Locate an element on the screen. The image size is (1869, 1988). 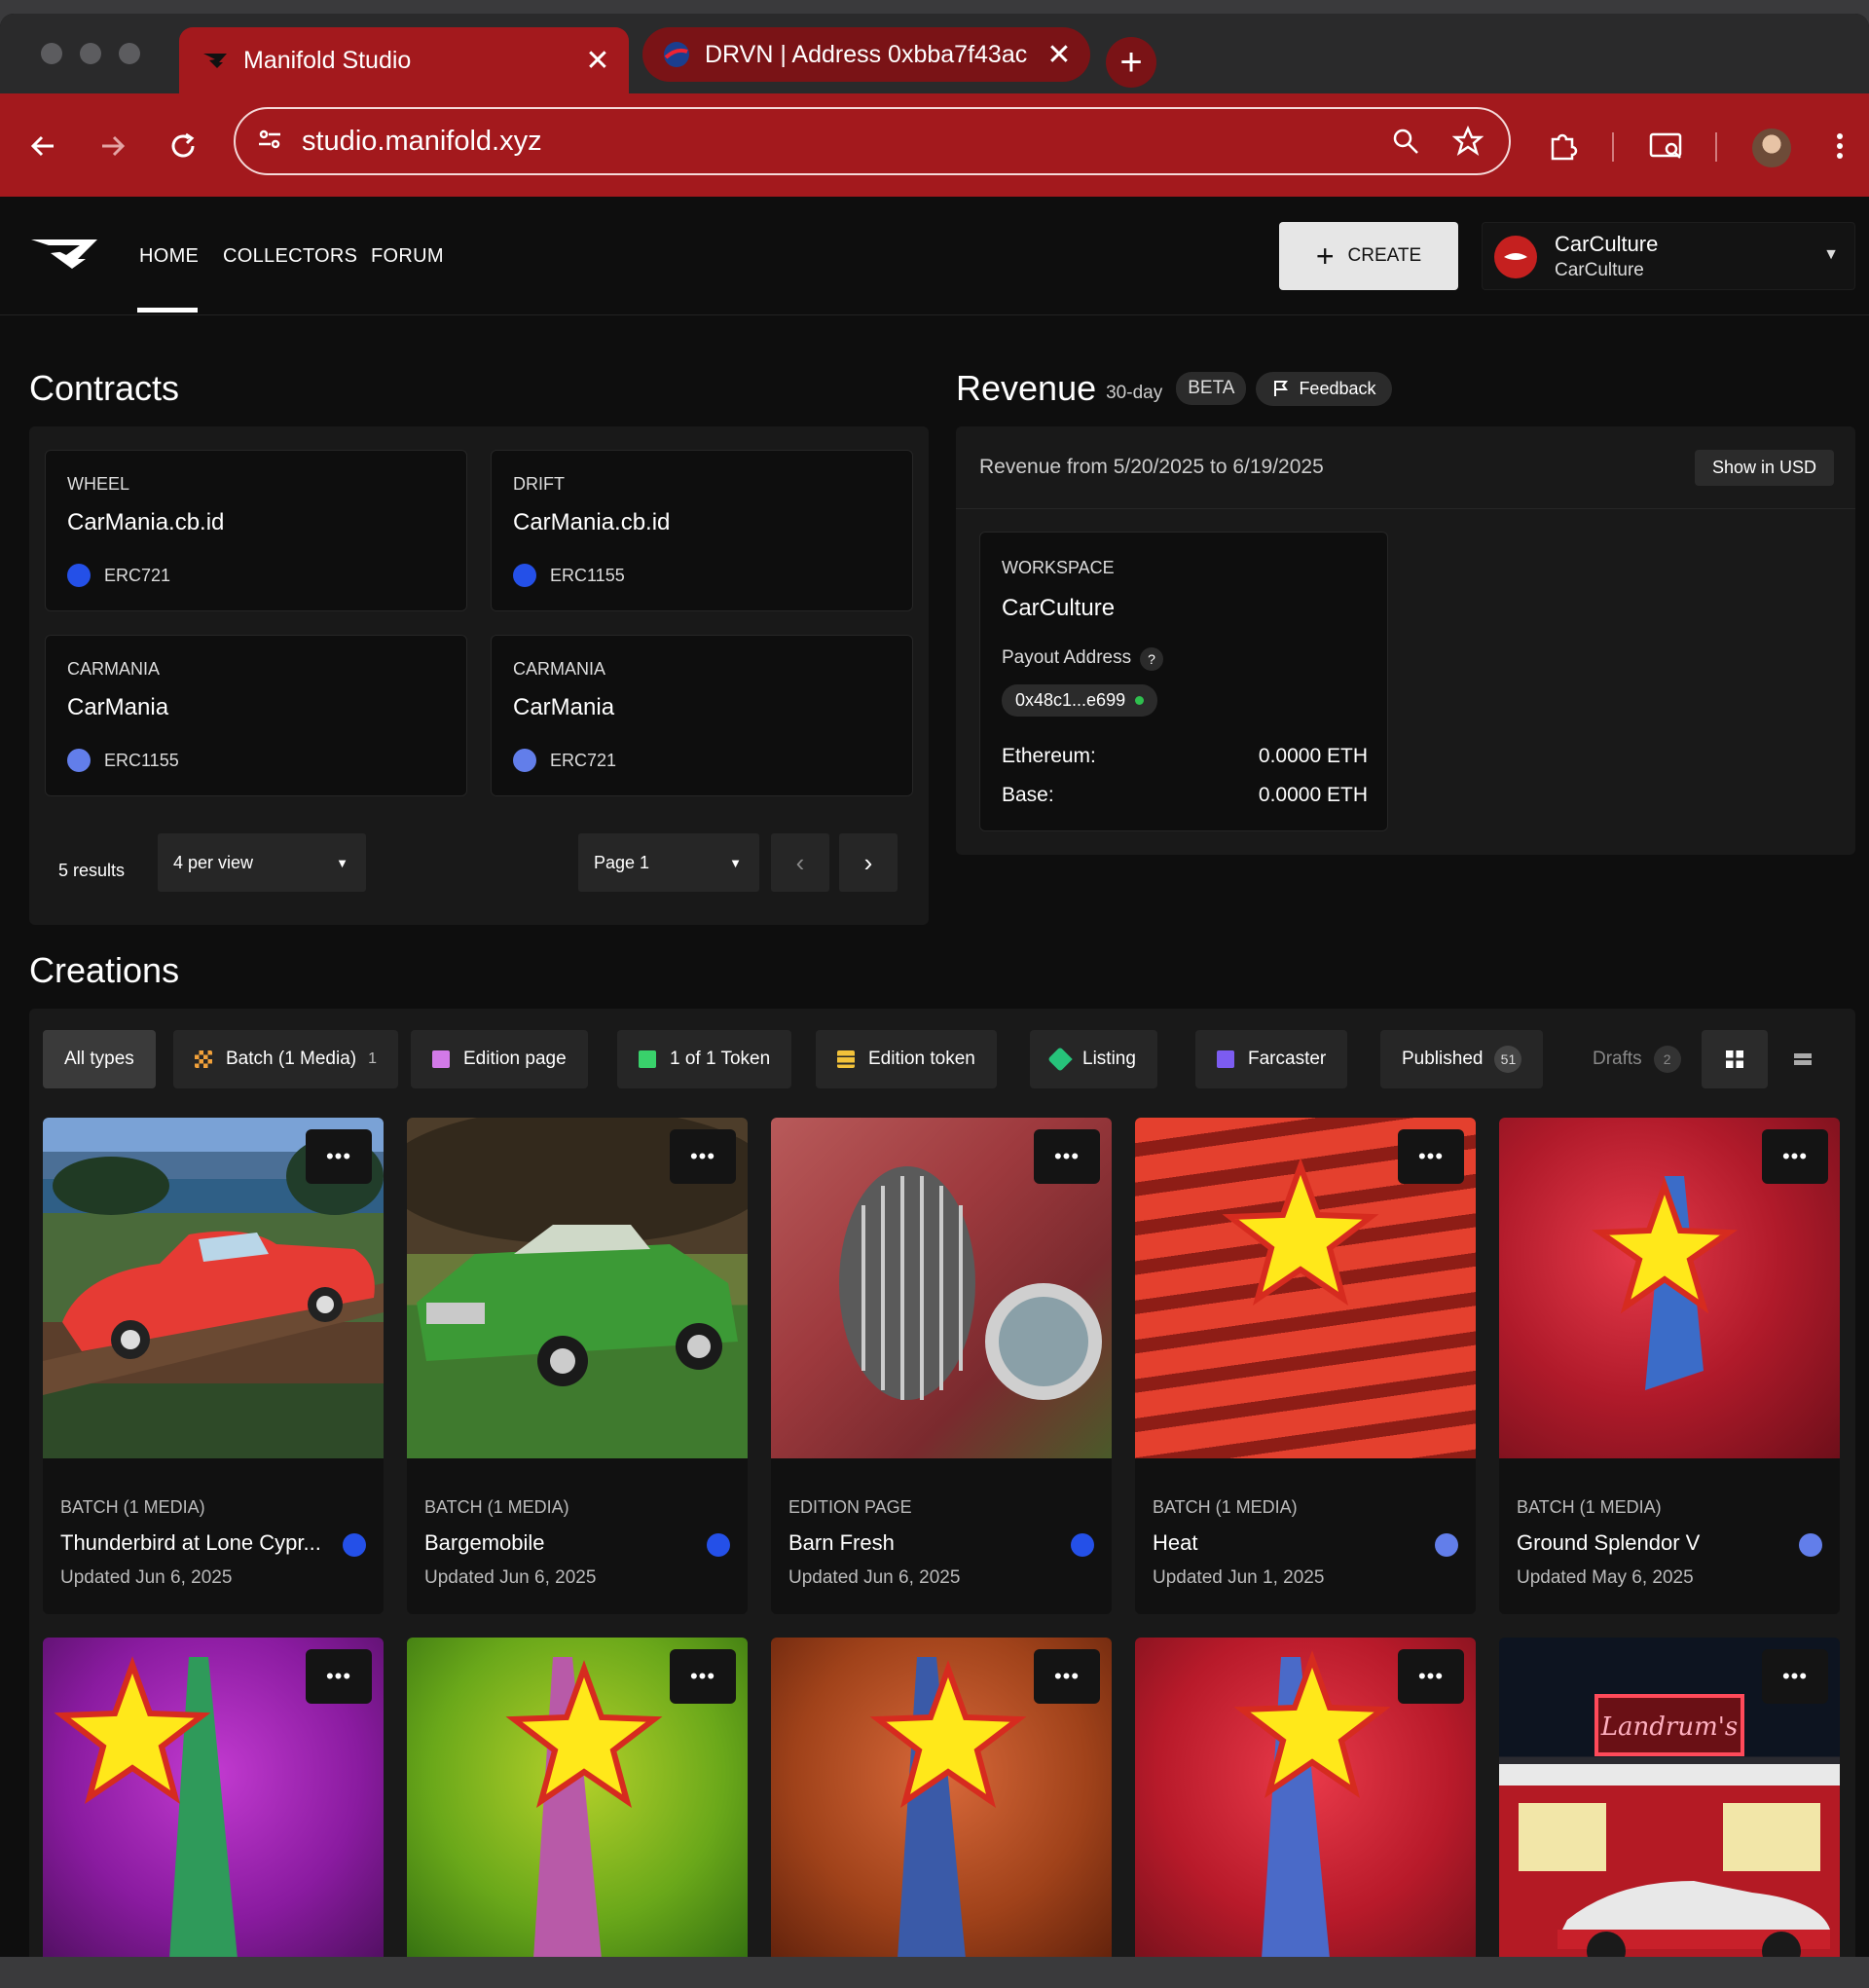
bag-icon is located at coordinates (441, 1059).